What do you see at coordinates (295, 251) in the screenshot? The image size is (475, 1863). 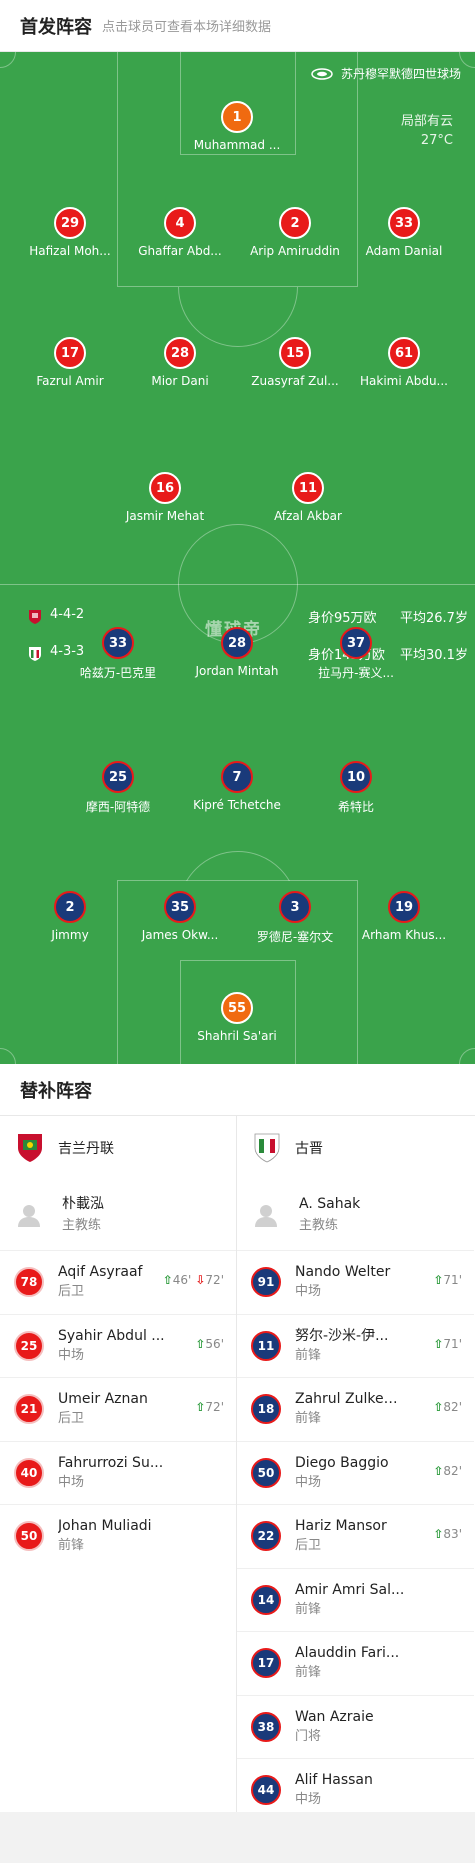 I see `player-name: Arip Amiruddin` at bounding box center [295, 251].